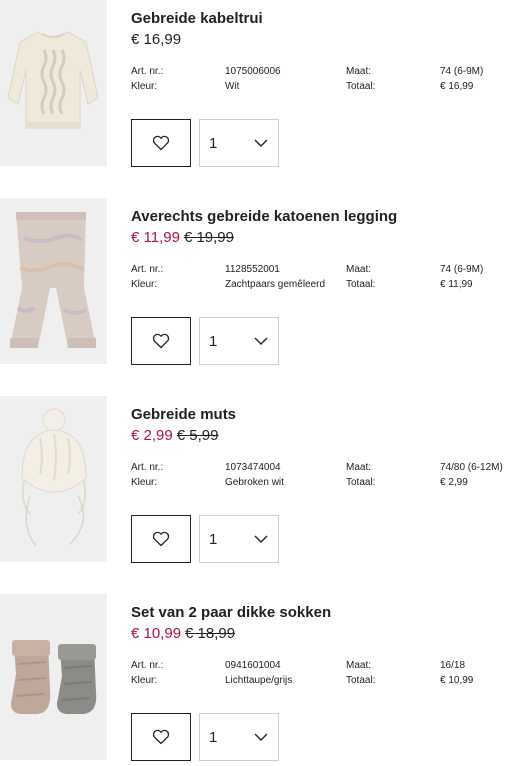  I want to click on sale-price: € 10,99, so click(156, 633).